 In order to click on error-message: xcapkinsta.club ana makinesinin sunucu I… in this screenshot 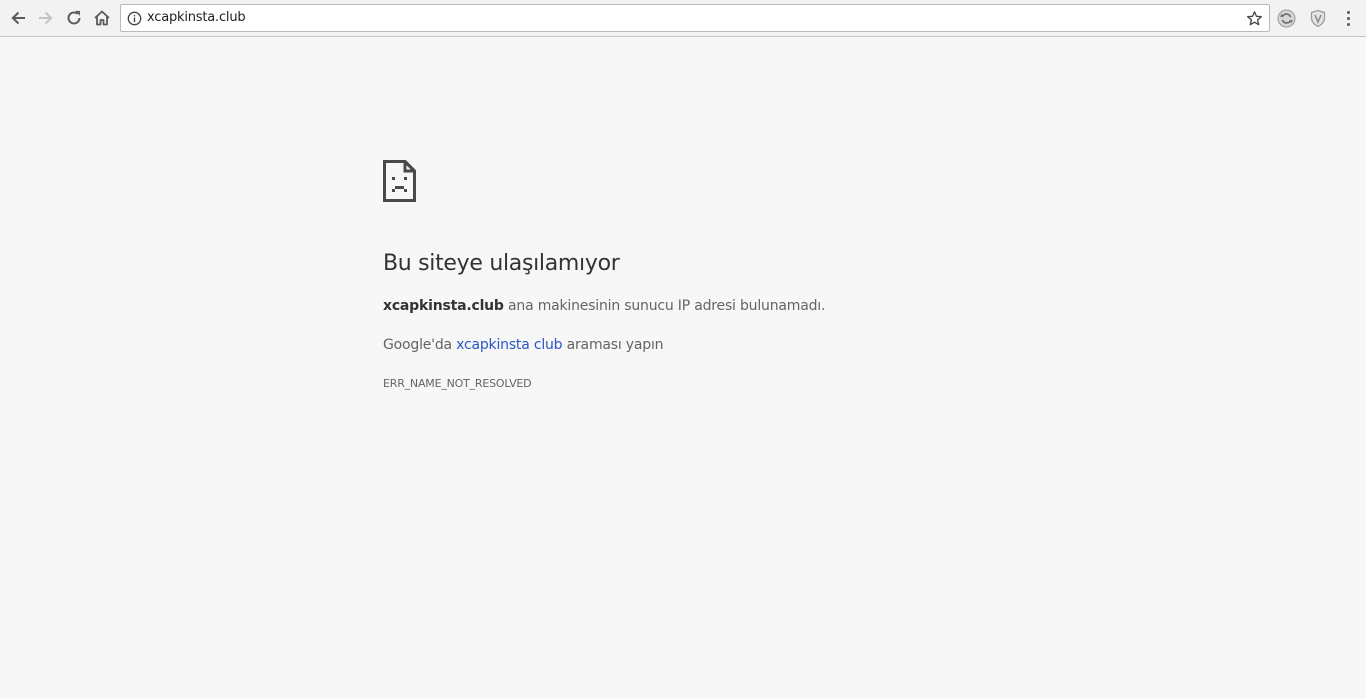, I will do `click(604, 306)`.